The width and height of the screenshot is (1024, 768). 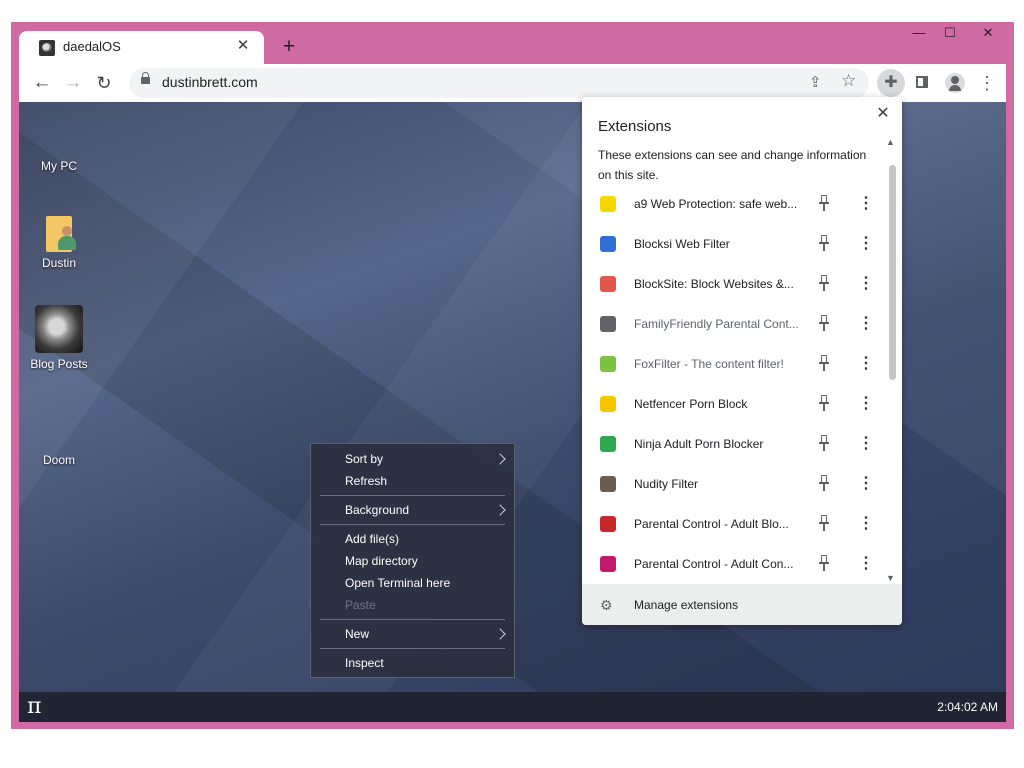 I want to click on gear-icon: ⚙, so click(x=606, y=605).